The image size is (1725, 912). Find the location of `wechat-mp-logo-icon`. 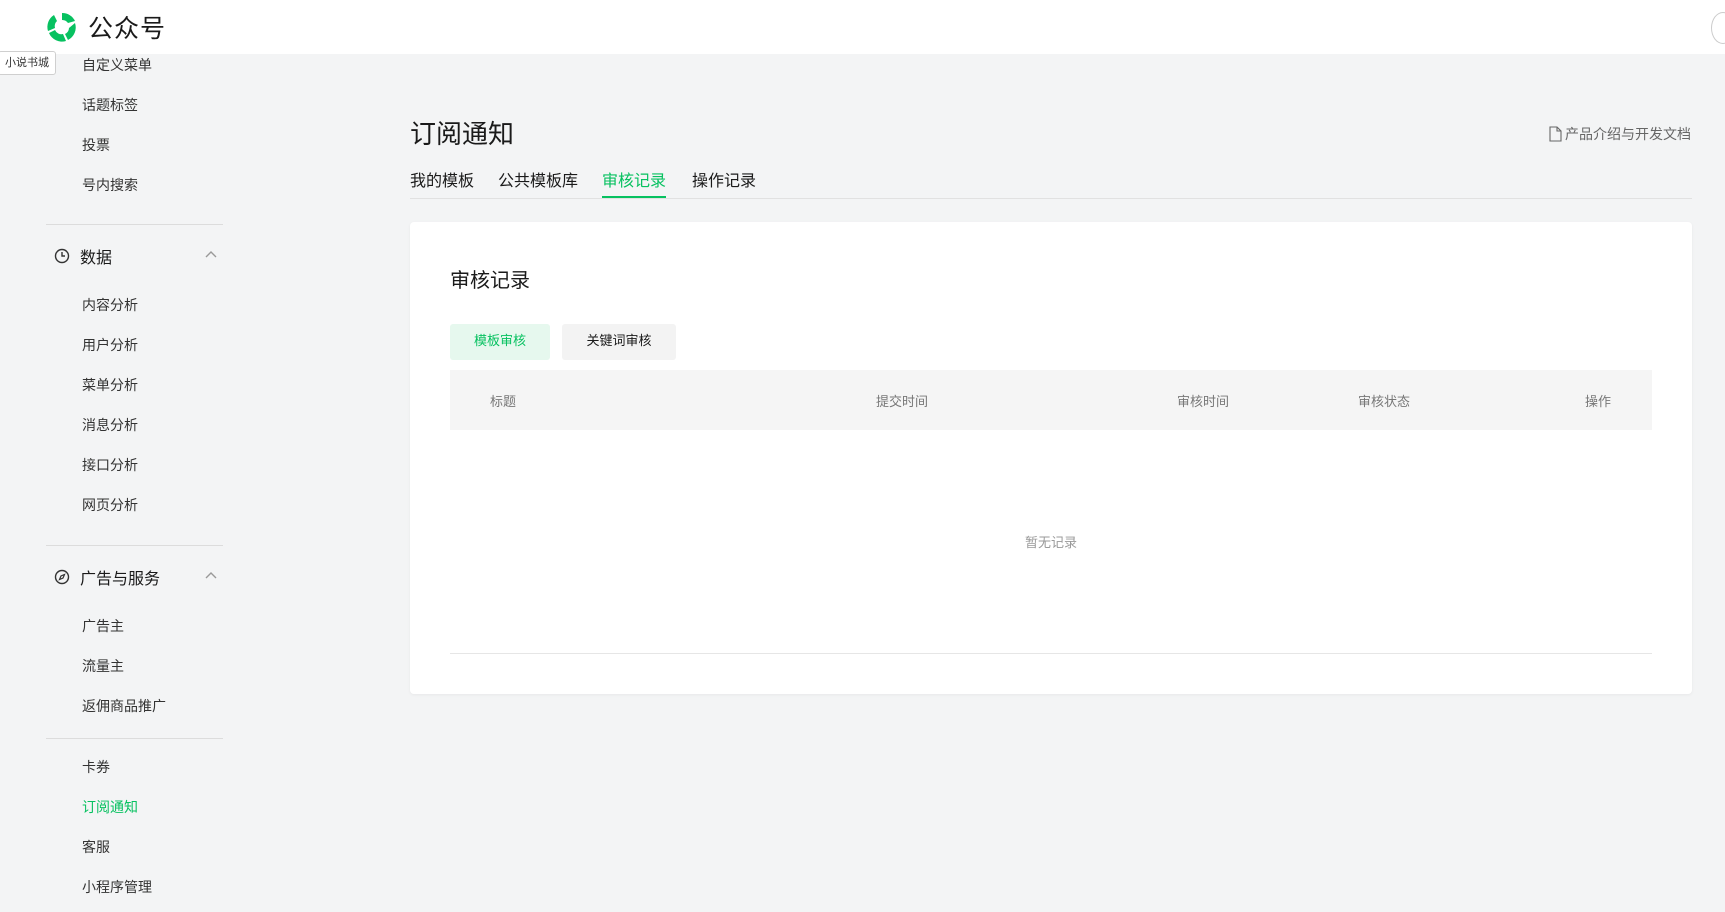

wechat-mp-logo-icon is located at coordinates (61, 27).